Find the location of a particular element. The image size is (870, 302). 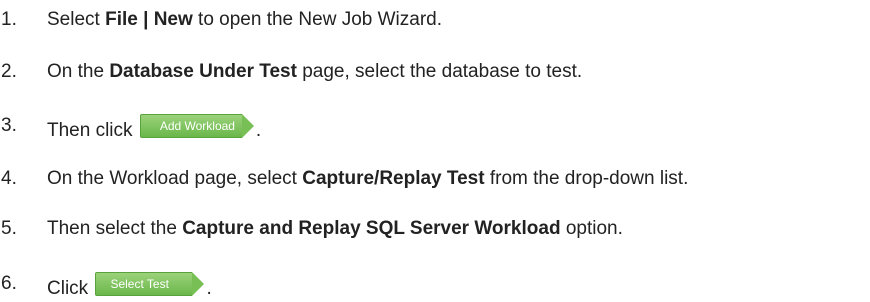

option-name: Capture and Replay SQL Server Workload is located at coordinates (371, 228).